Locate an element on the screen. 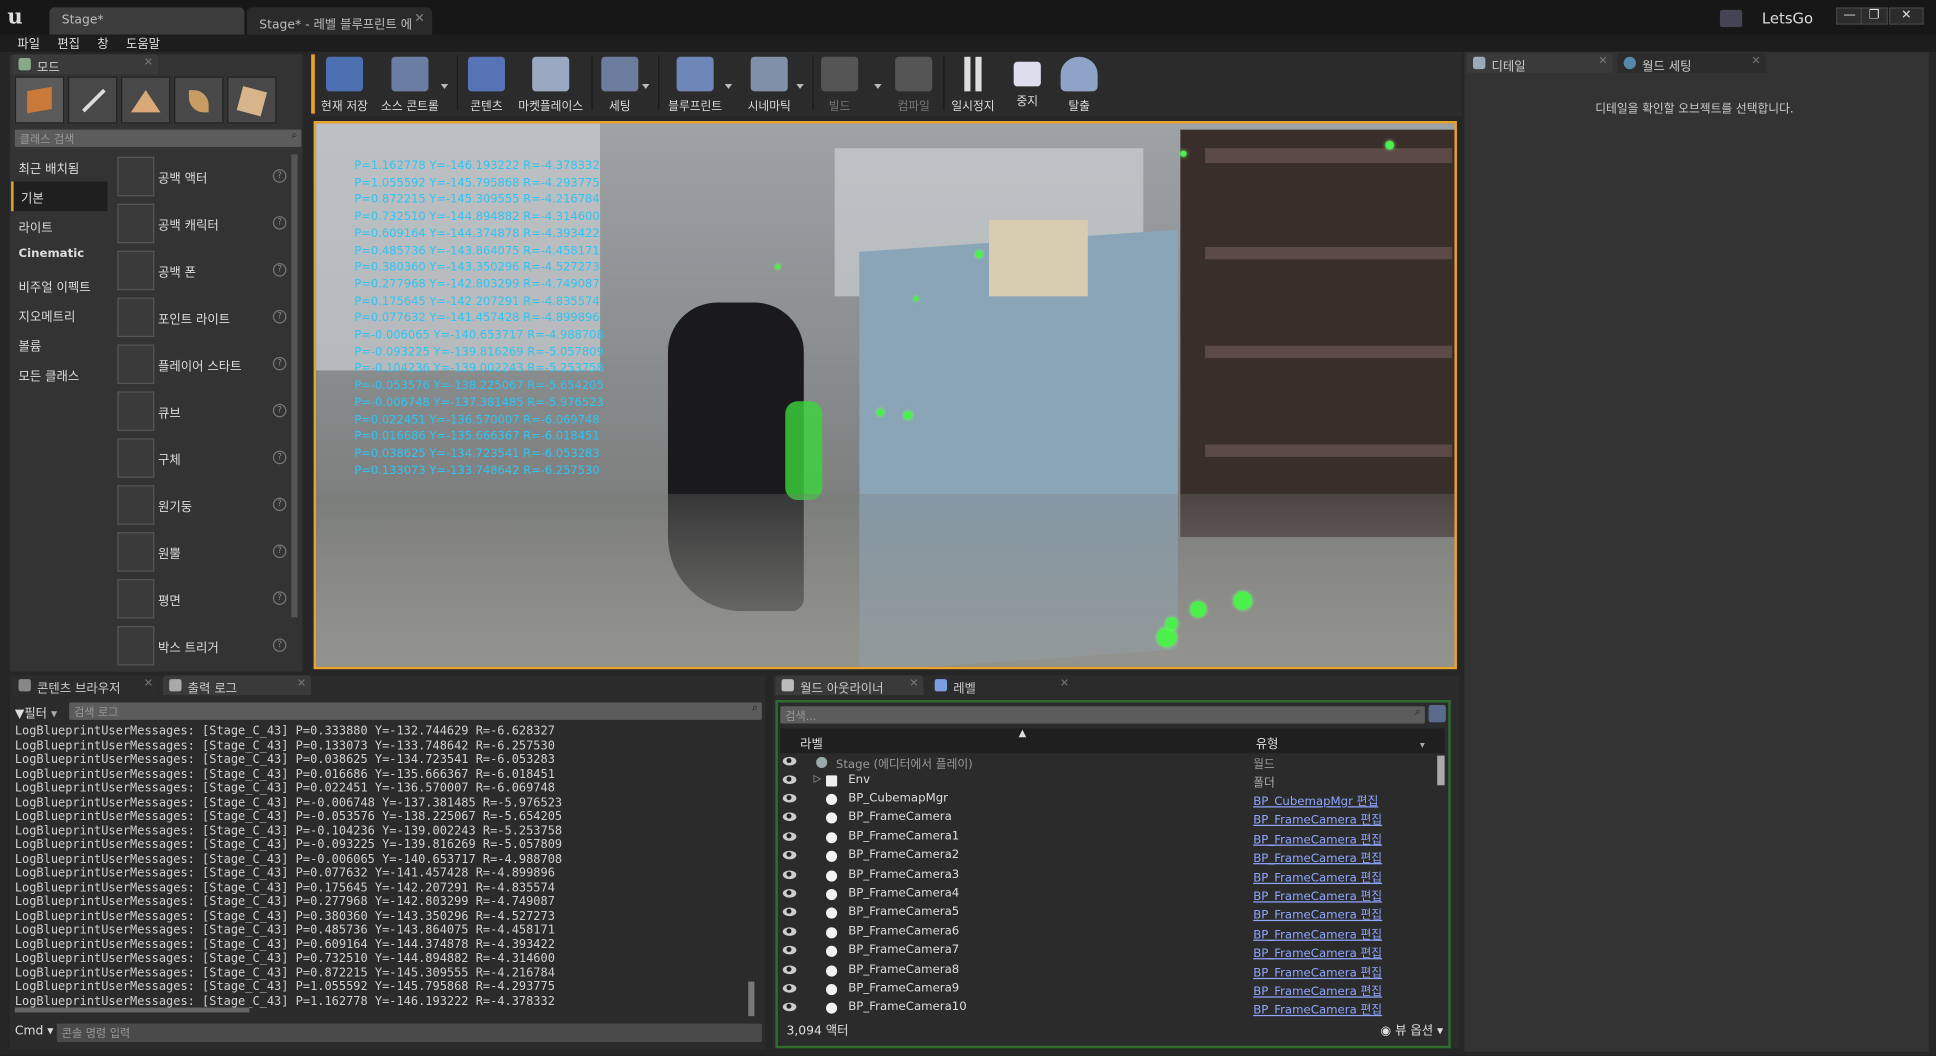 This screenshot has width=1936, height=1056. user-name: LetsGo is located at coordinates (1787, 18).